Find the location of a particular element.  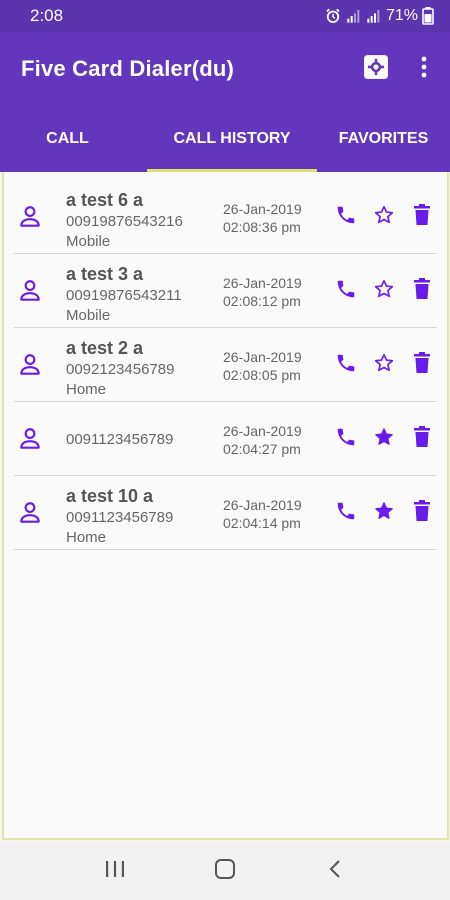

status-icons: 71% is located at coordinates (379, 16).